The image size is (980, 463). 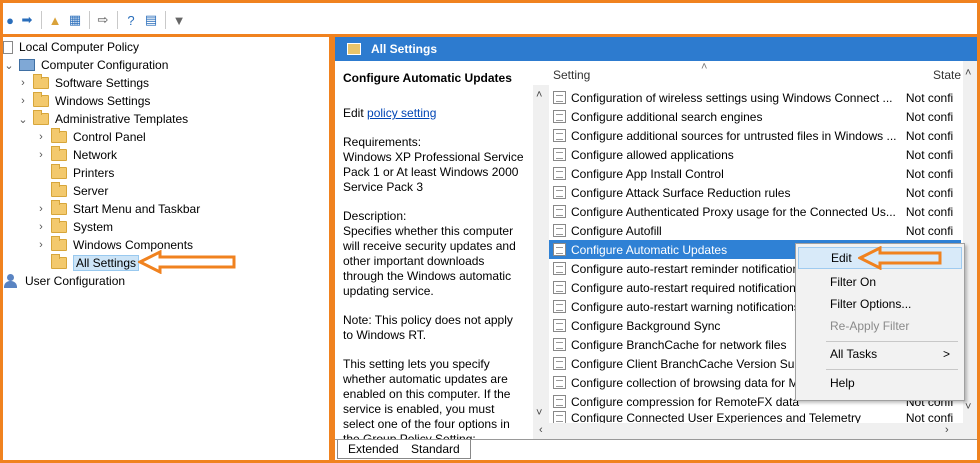 I want to click on filter-icon: ▼, so click(x=179, y=20).